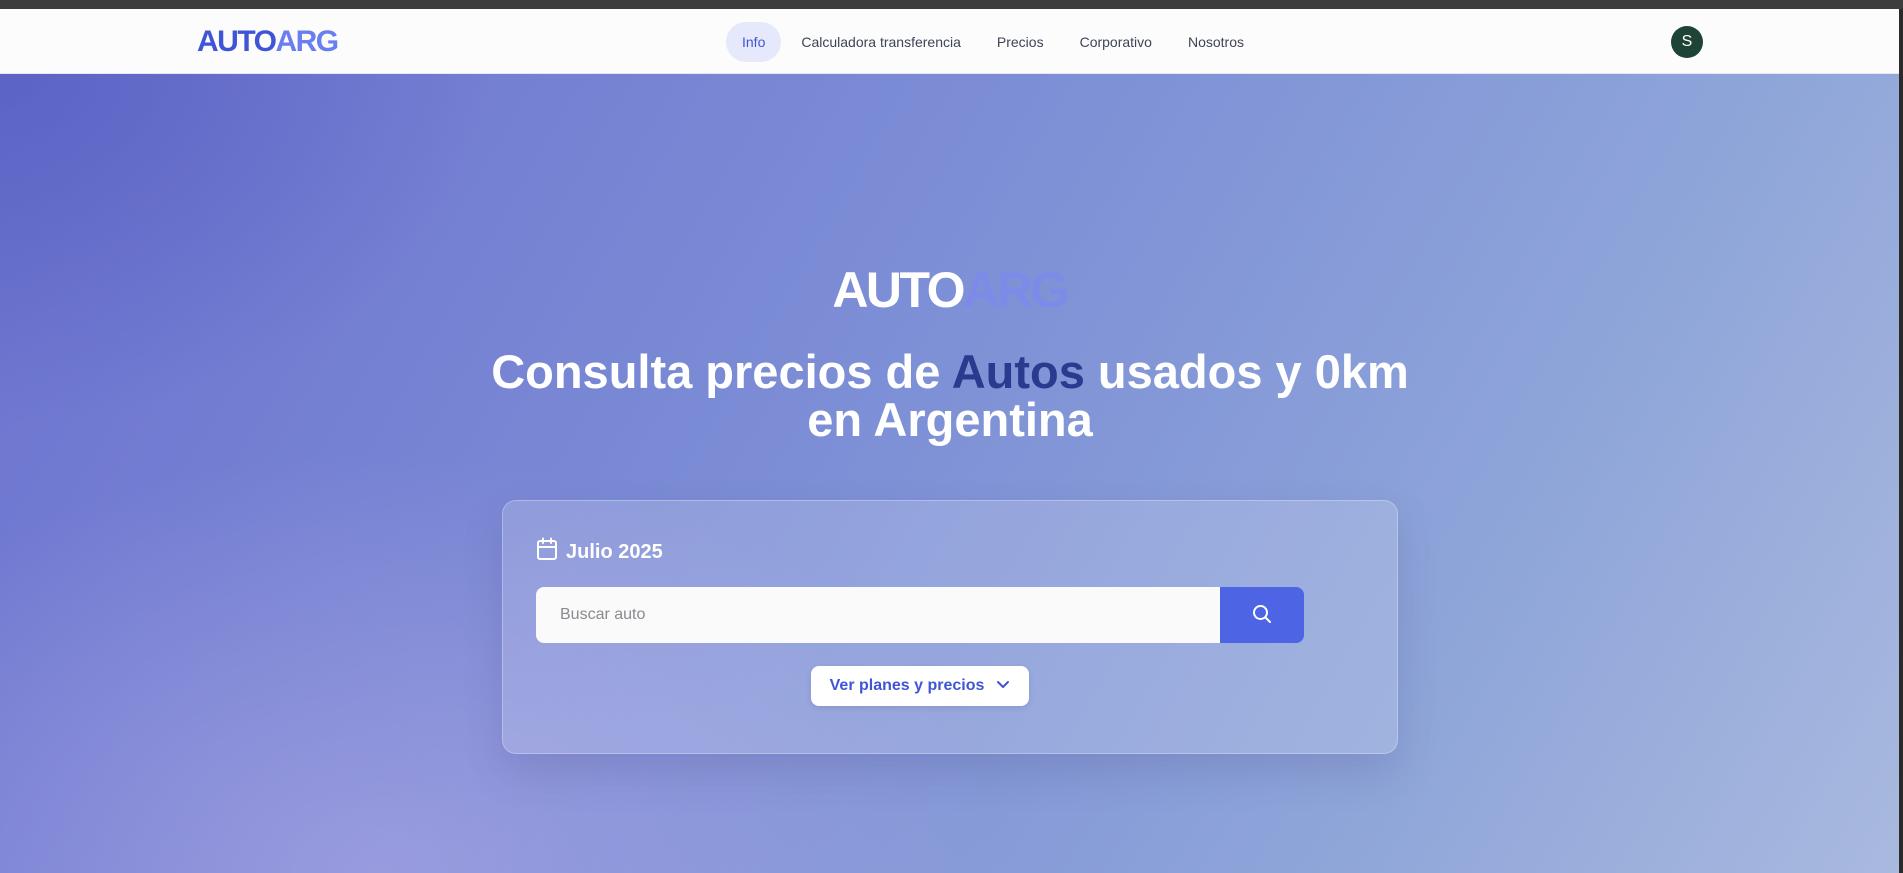  I want to click on search-button, so click(1262, 615).